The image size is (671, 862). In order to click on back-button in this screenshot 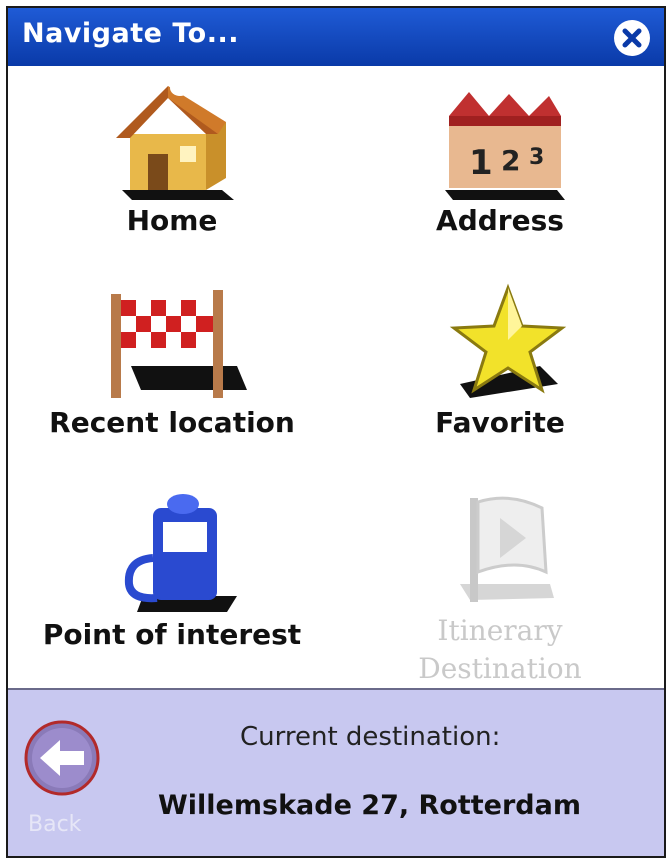, I will do `click(62, 758)`.